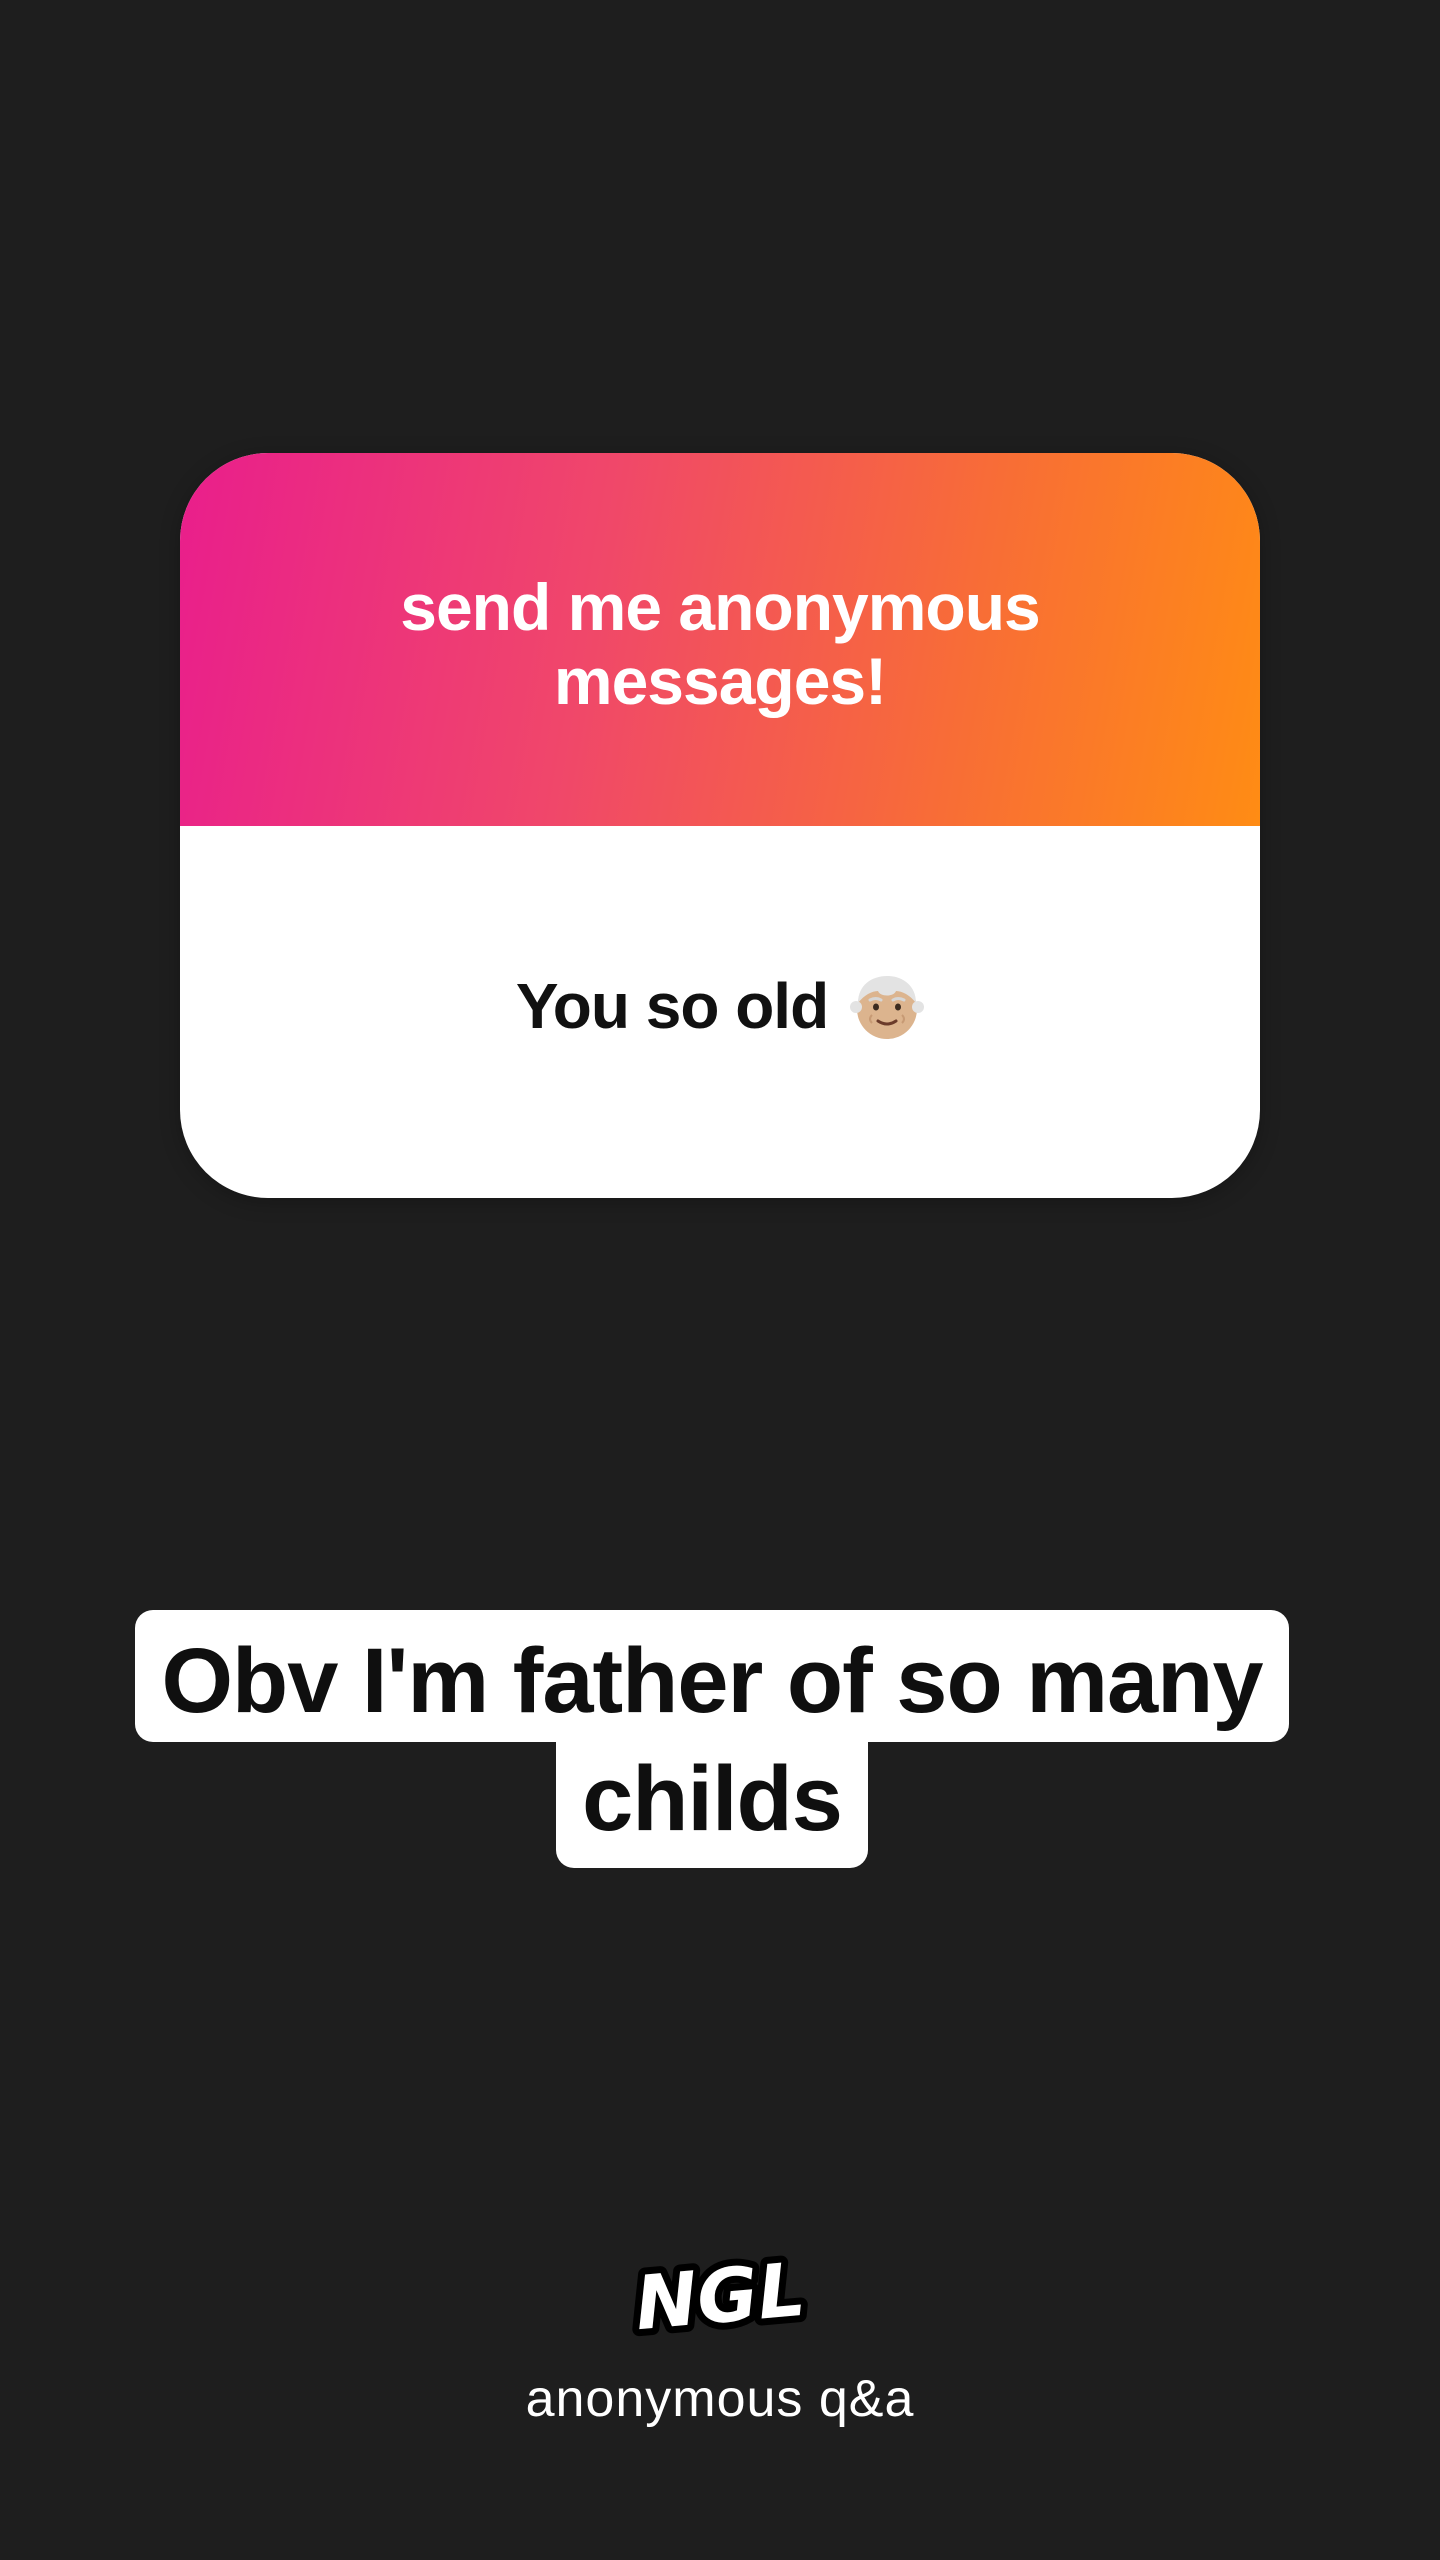 This screenshot has height=2560, width=1440. I want to click on older-person-emoji-icon, so click(887, 1006).